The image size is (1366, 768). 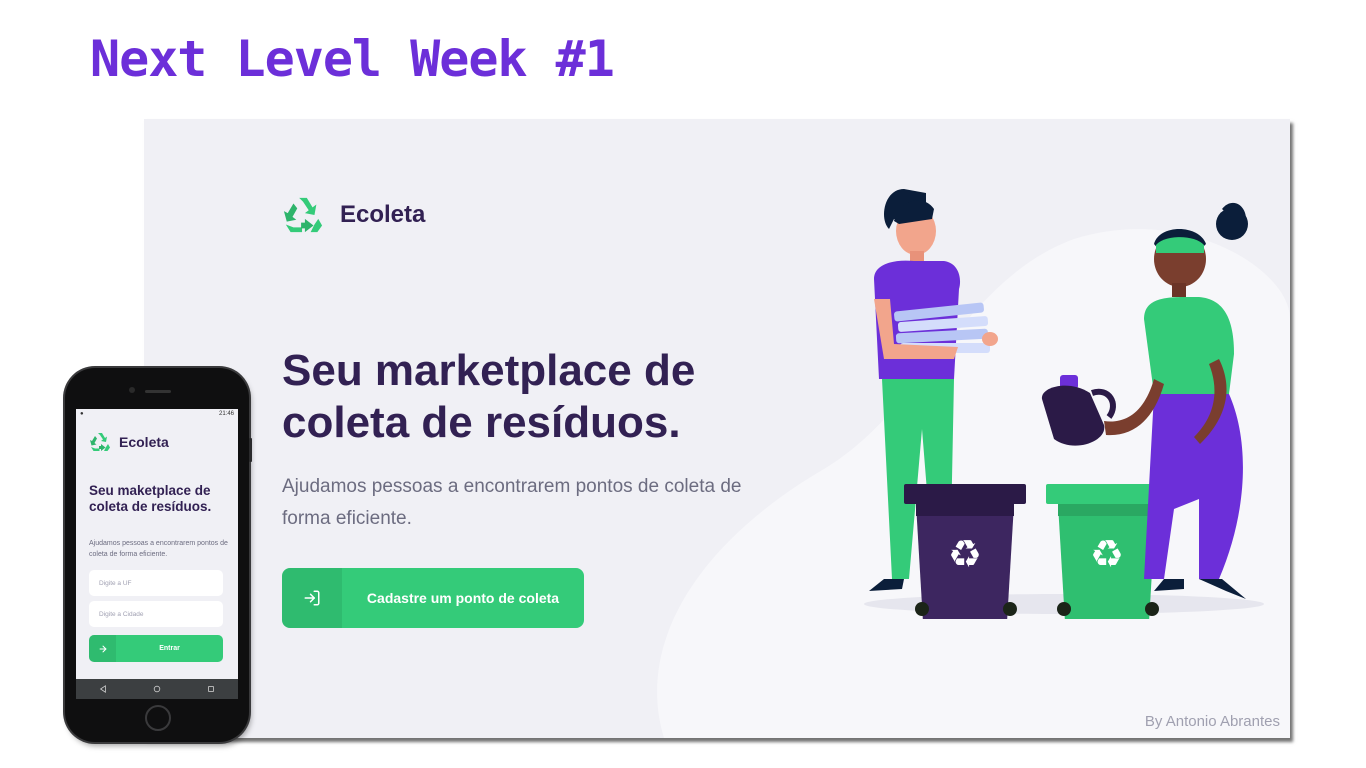 I want to click on home-icon, so click(x=157, y=689).